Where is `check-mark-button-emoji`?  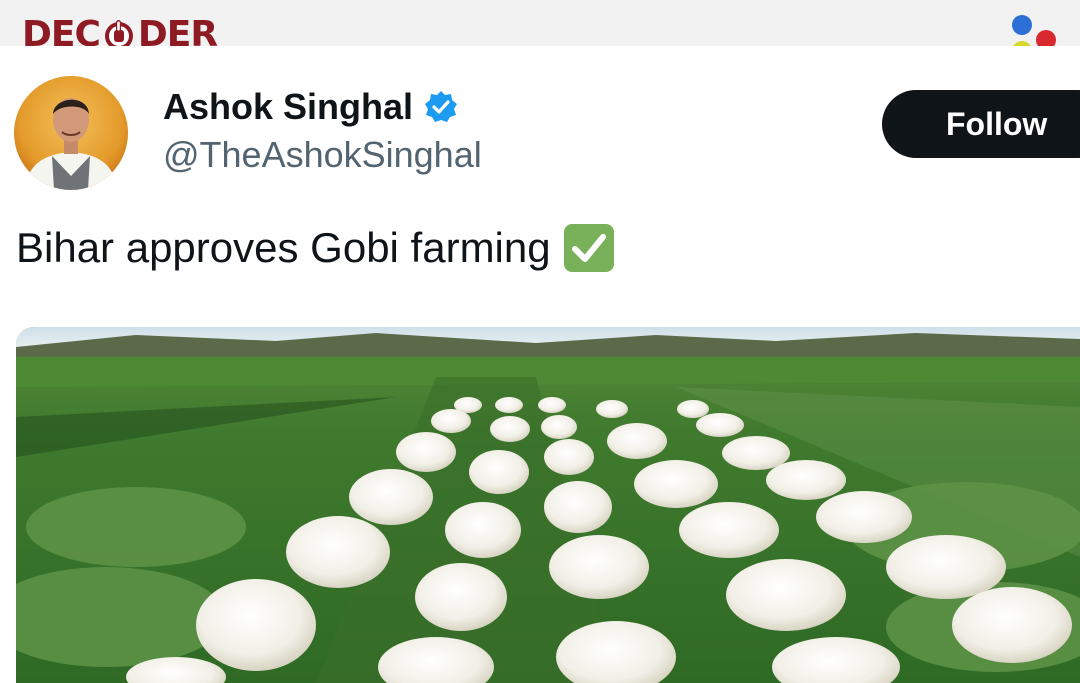
check-mark-button-emoji is located at coordinates (588, 248).